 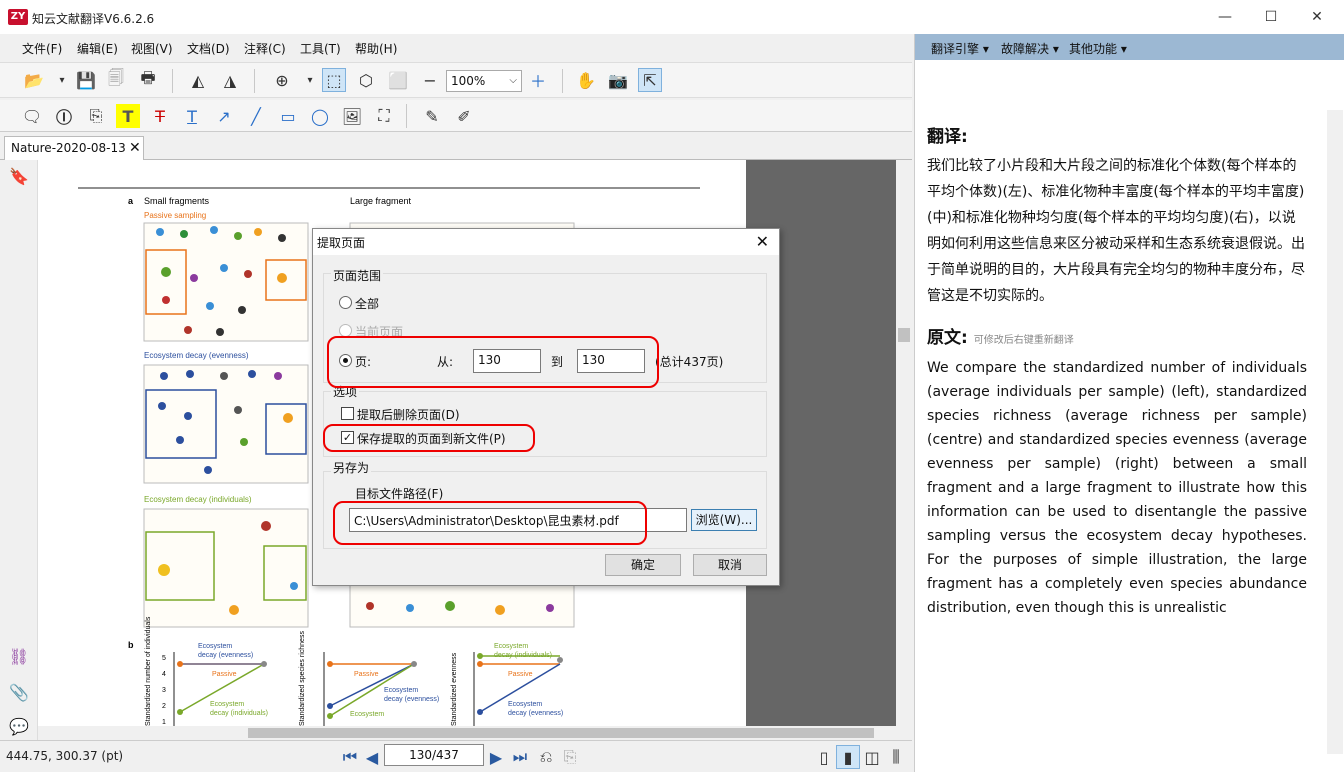 What do you see at coordinates (730, 565) in the screenshot?
I see `cancel-button: 取消` at bounding box center [730, 565].